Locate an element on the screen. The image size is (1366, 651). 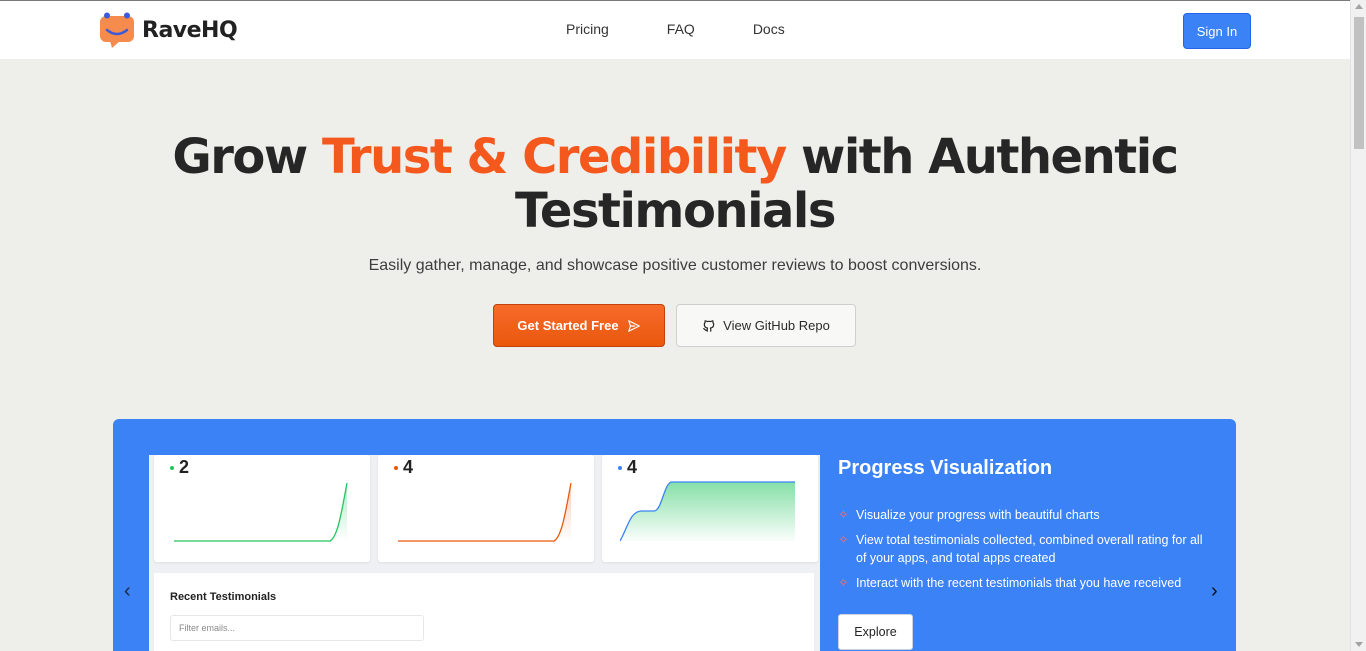
carousel-prev-icon: ‹ is located at coordinates (127, 591).